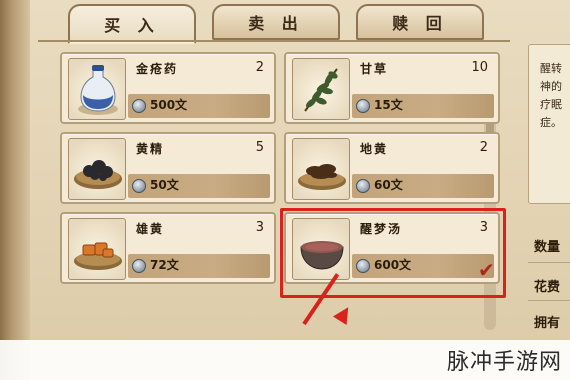 Image resolution: width=570 pixels, height=380 pixels. I want to click on tab-buy: 买 入, so click(132, 24).